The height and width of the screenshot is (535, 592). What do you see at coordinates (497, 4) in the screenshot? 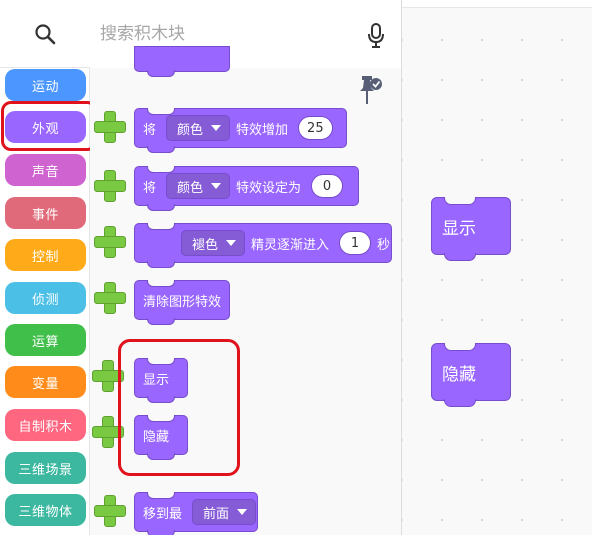
I see `workspace-top-bar` at bounding box center [497, 4].